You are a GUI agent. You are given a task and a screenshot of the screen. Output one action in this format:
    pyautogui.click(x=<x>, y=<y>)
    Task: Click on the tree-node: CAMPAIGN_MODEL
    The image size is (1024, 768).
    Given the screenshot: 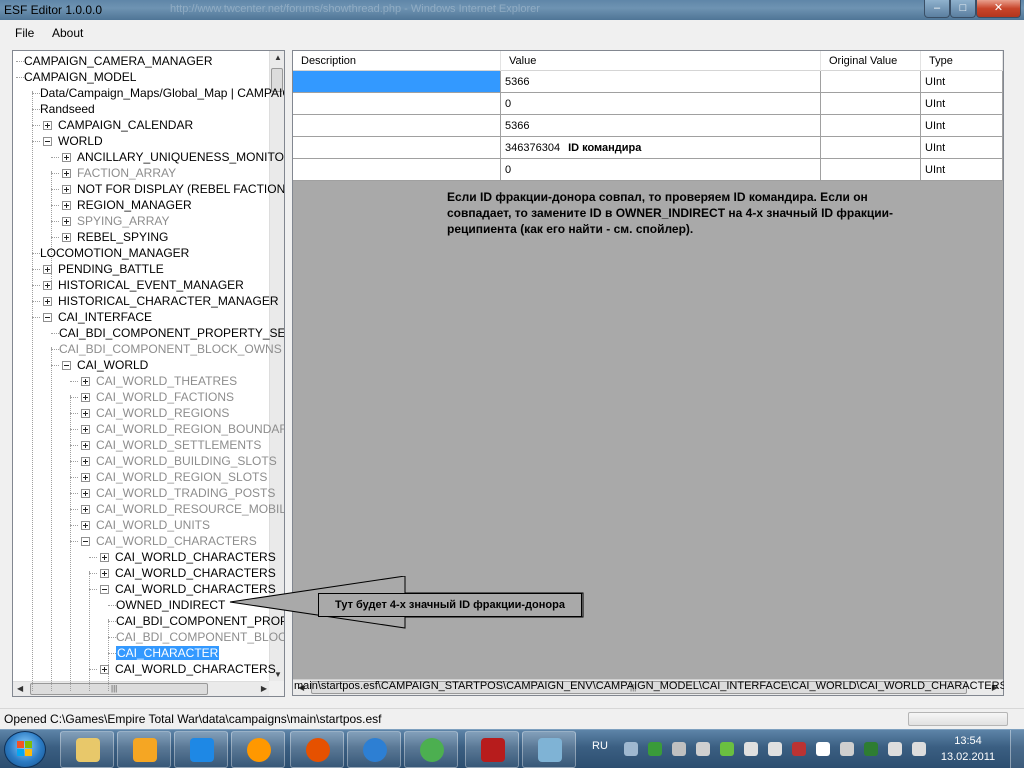 What is the action you would take?
    pyautogui.click(x=80, y=77)
    